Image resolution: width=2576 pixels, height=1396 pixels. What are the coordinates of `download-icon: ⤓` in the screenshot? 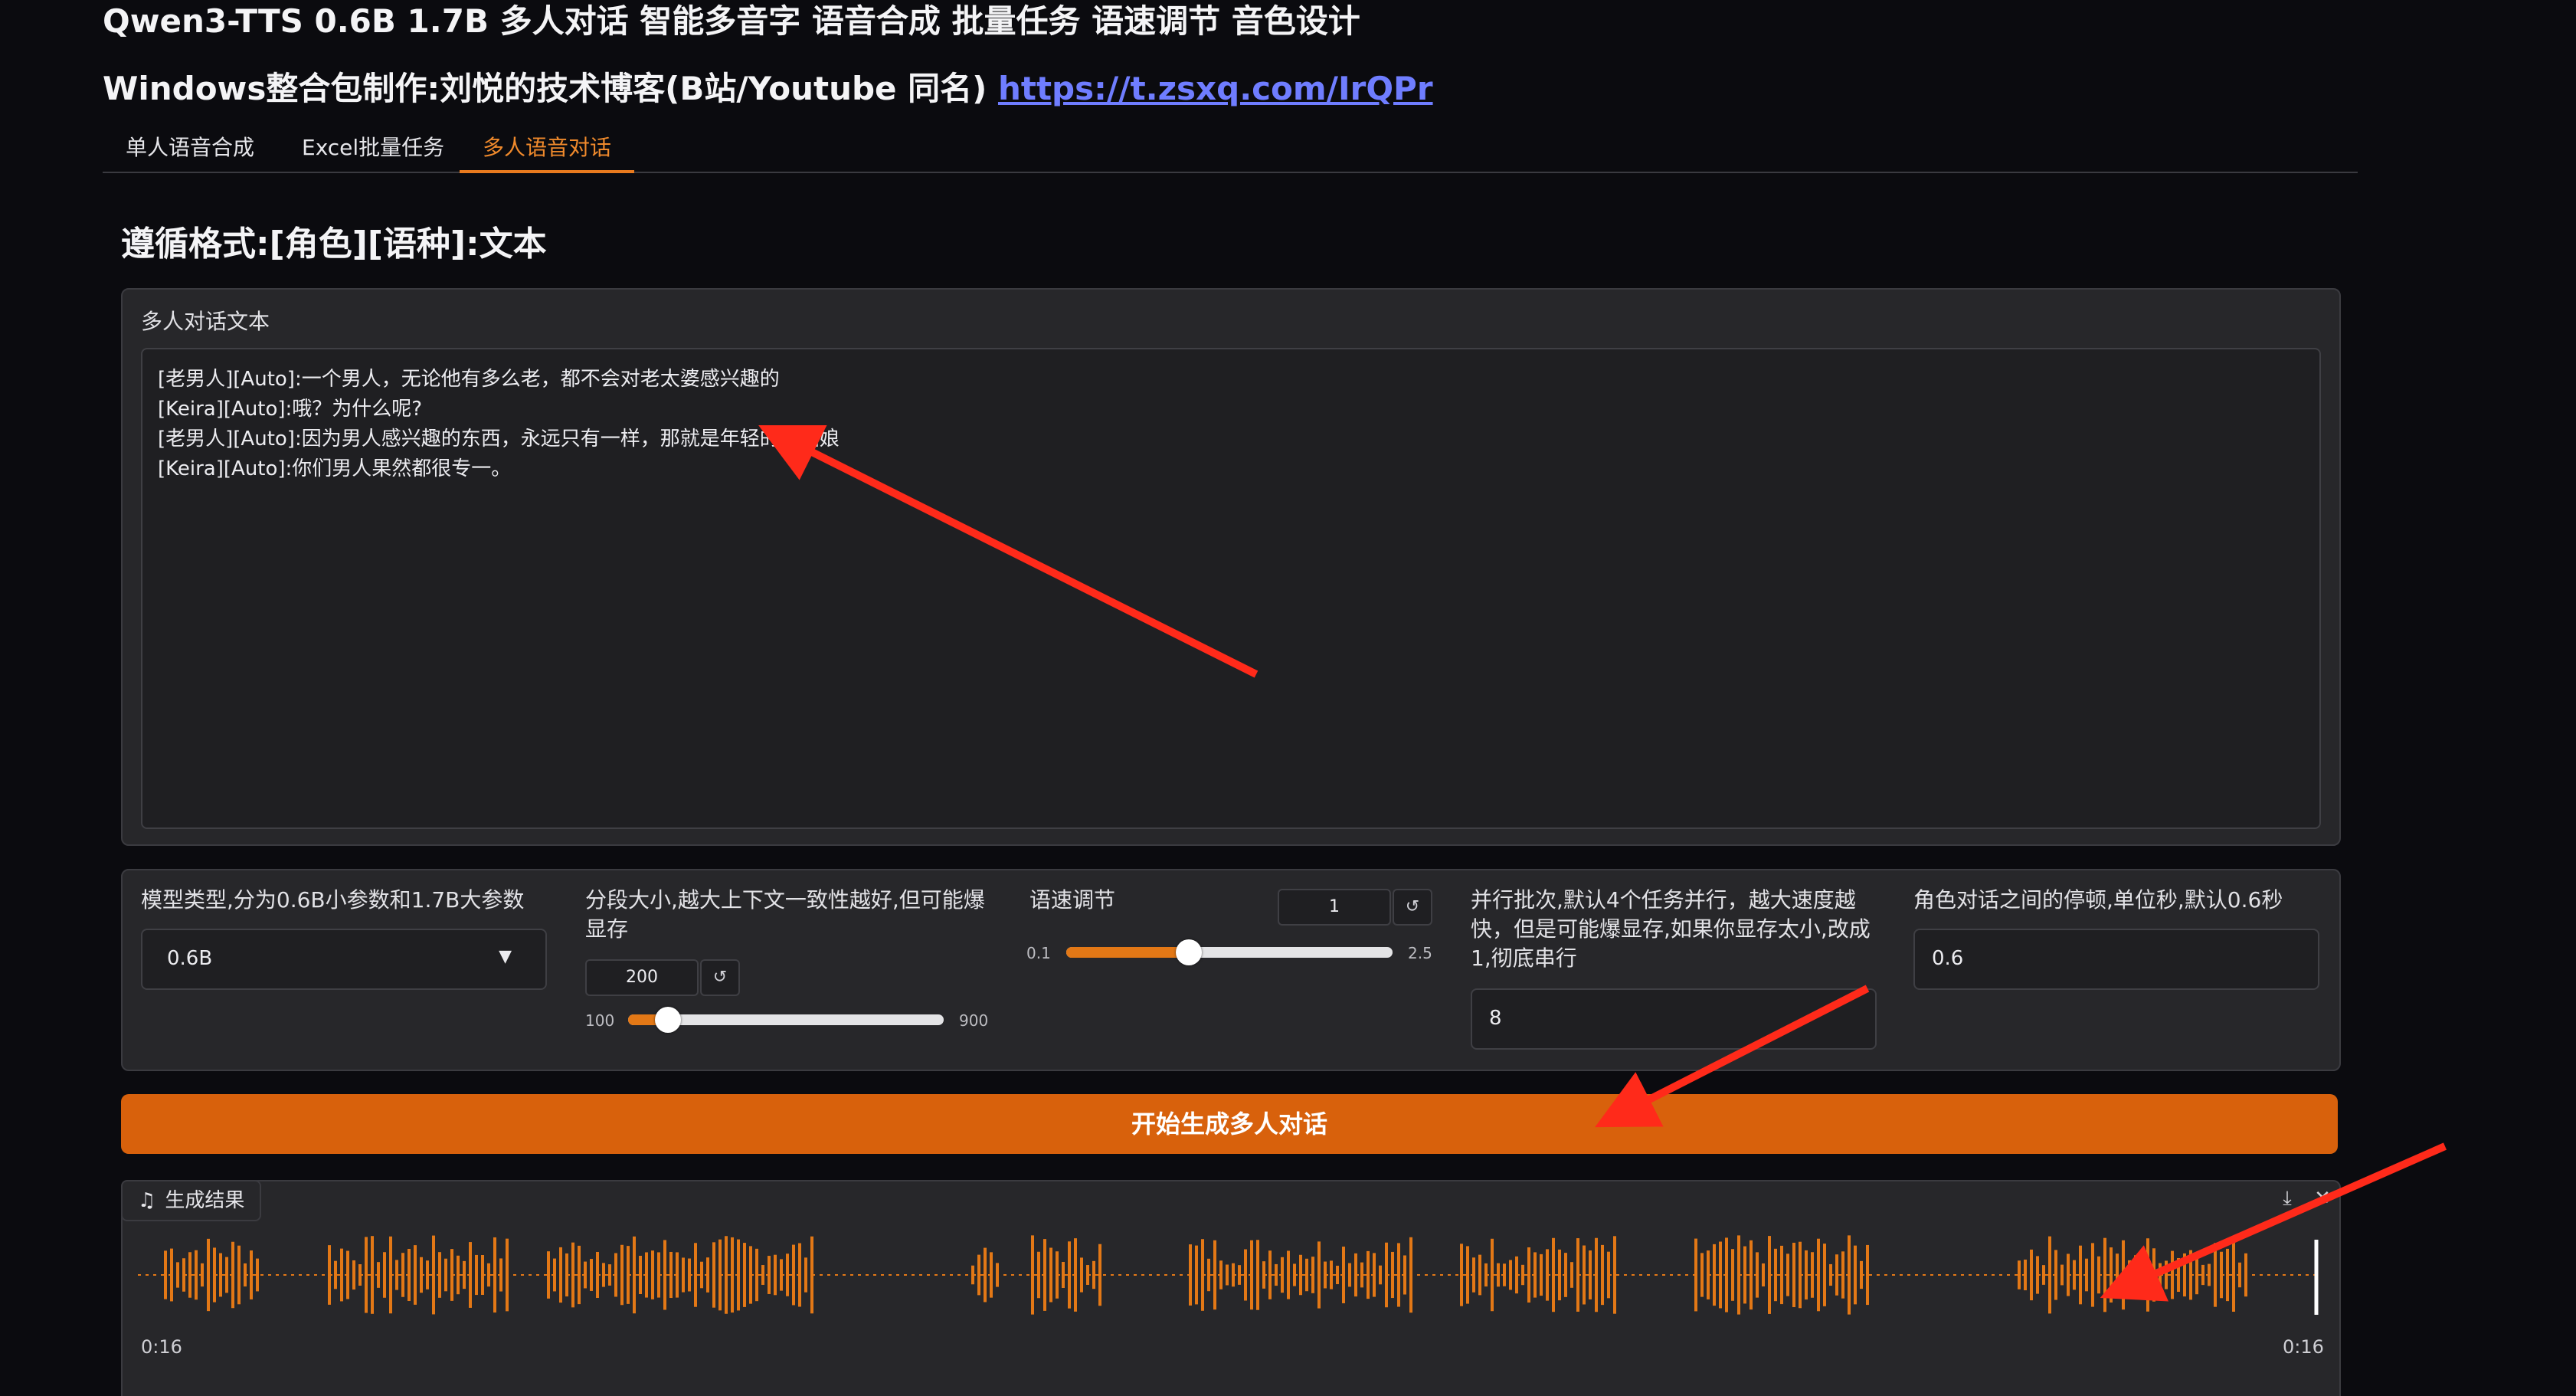 It's located at (2287, 1198).